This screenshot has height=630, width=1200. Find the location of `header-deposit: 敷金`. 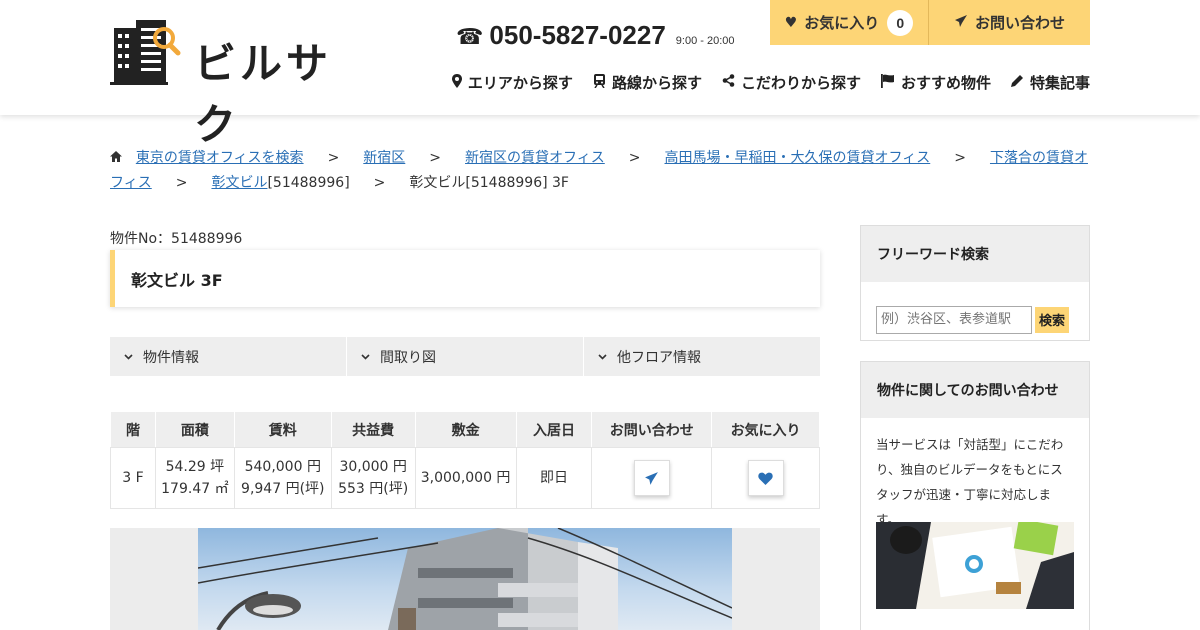

header-deposit: 敷金 is located at coordinates (465, 429).